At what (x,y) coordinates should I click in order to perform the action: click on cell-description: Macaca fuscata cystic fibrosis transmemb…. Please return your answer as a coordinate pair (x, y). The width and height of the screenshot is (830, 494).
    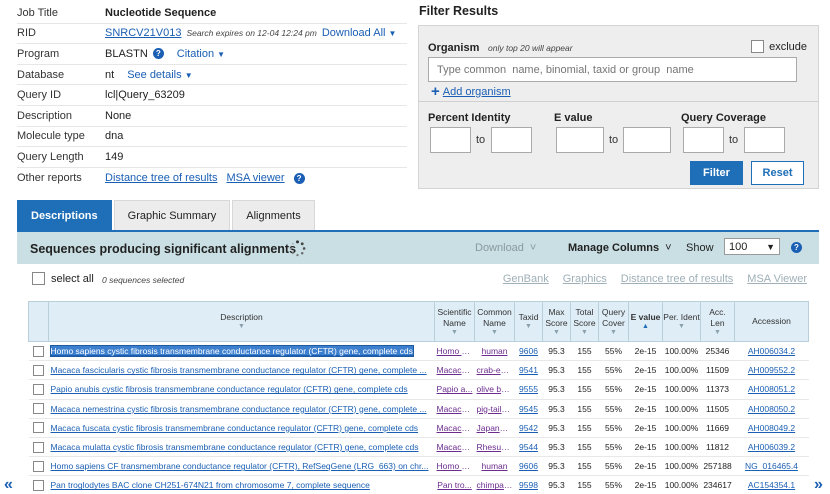
    Looking at the image, I should click on (241, 428).